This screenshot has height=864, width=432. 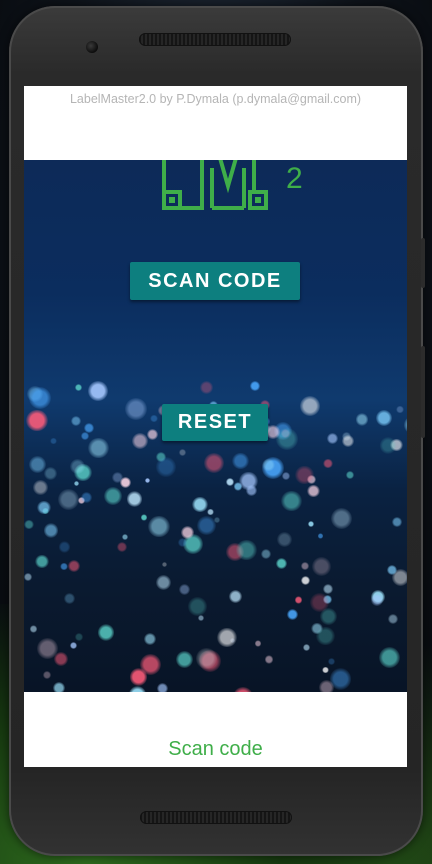 What do you see at coordinates (423, 392) in the screenshot?
I see `volume-button` at bounding box center [423, 392].